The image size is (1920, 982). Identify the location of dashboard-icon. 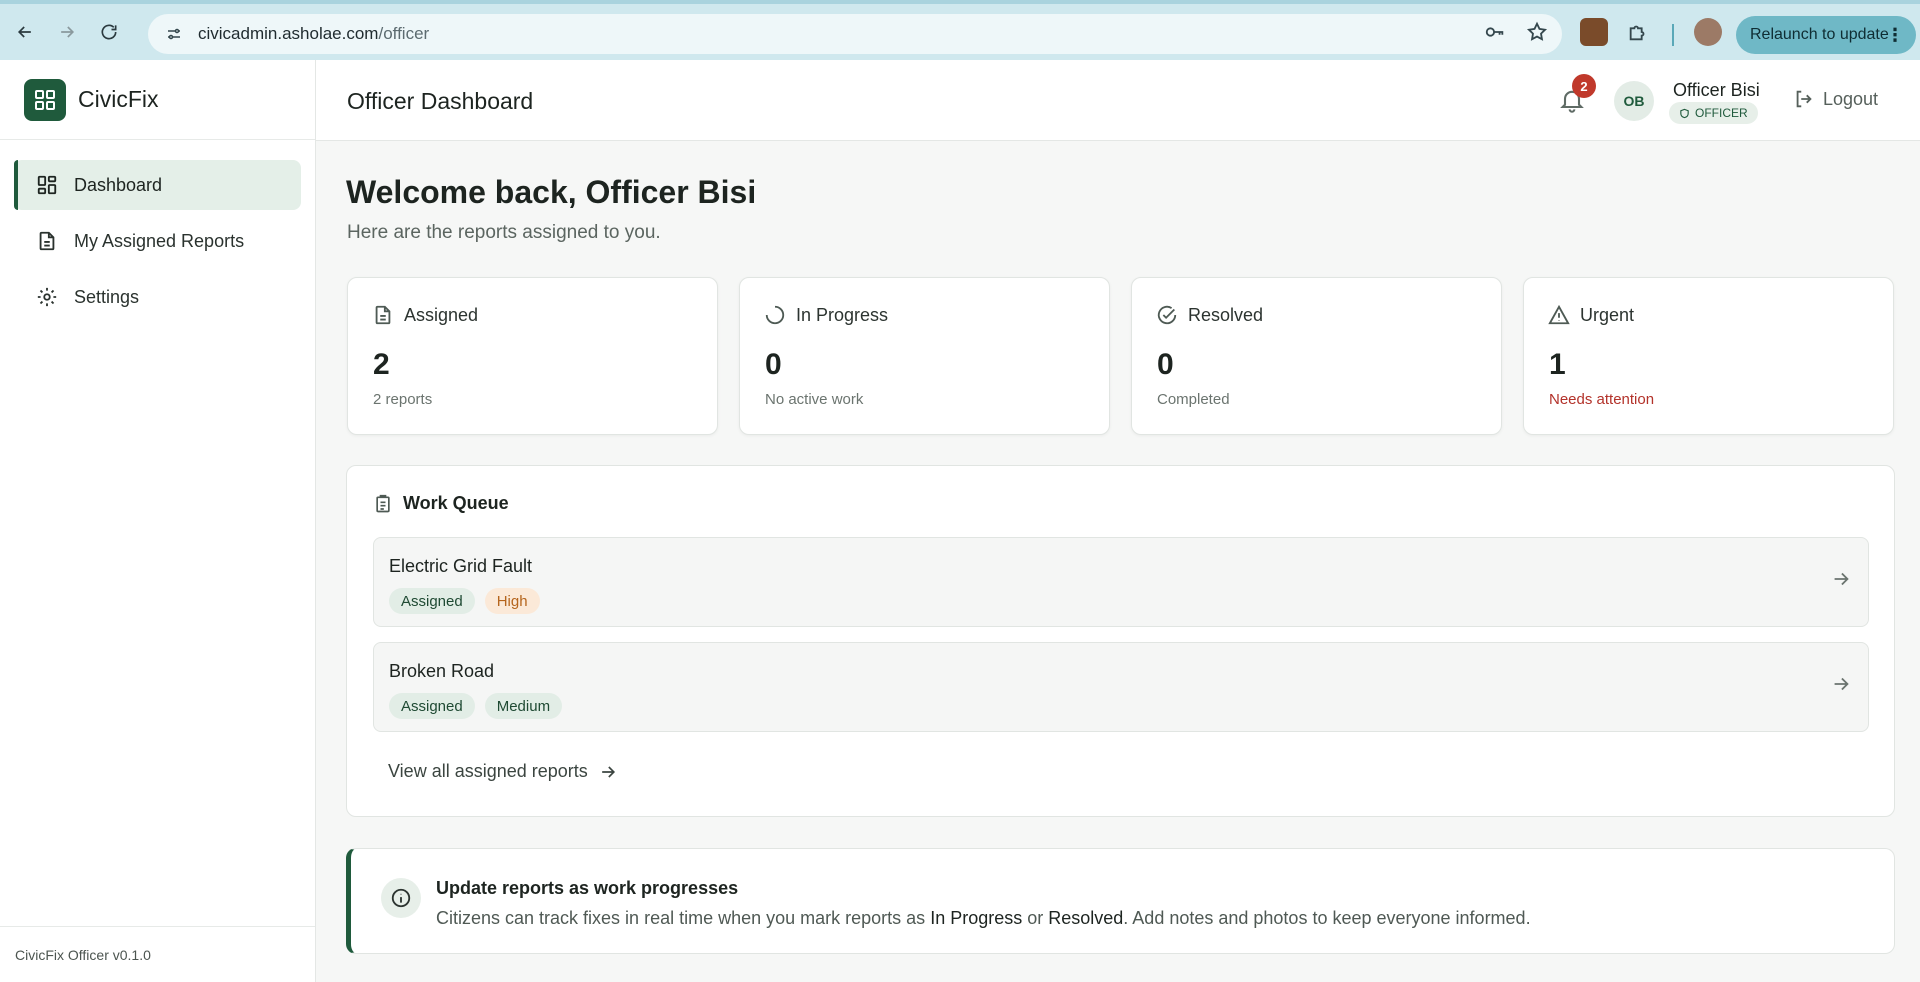
(47, 185).